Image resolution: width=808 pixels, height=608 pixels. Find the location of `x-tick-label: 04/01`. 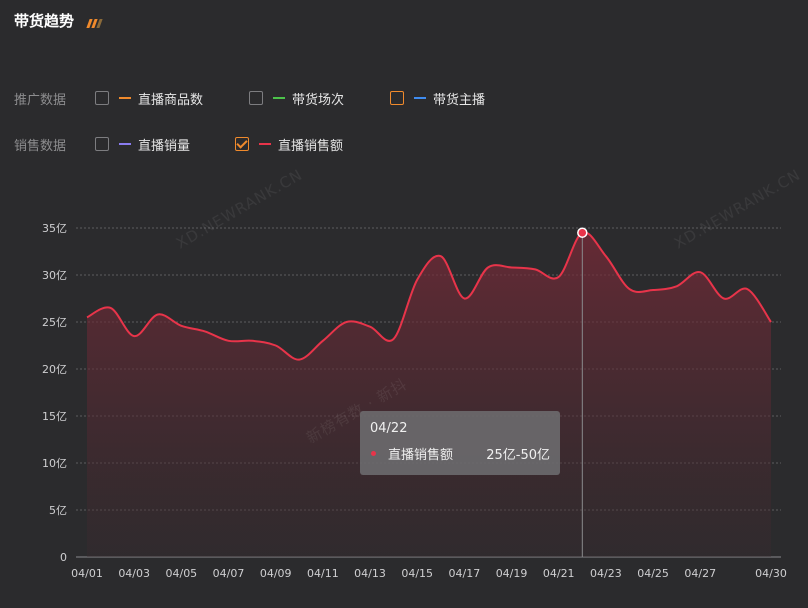

x-tick-label: 04/01 is located at coordinates (87, 573).